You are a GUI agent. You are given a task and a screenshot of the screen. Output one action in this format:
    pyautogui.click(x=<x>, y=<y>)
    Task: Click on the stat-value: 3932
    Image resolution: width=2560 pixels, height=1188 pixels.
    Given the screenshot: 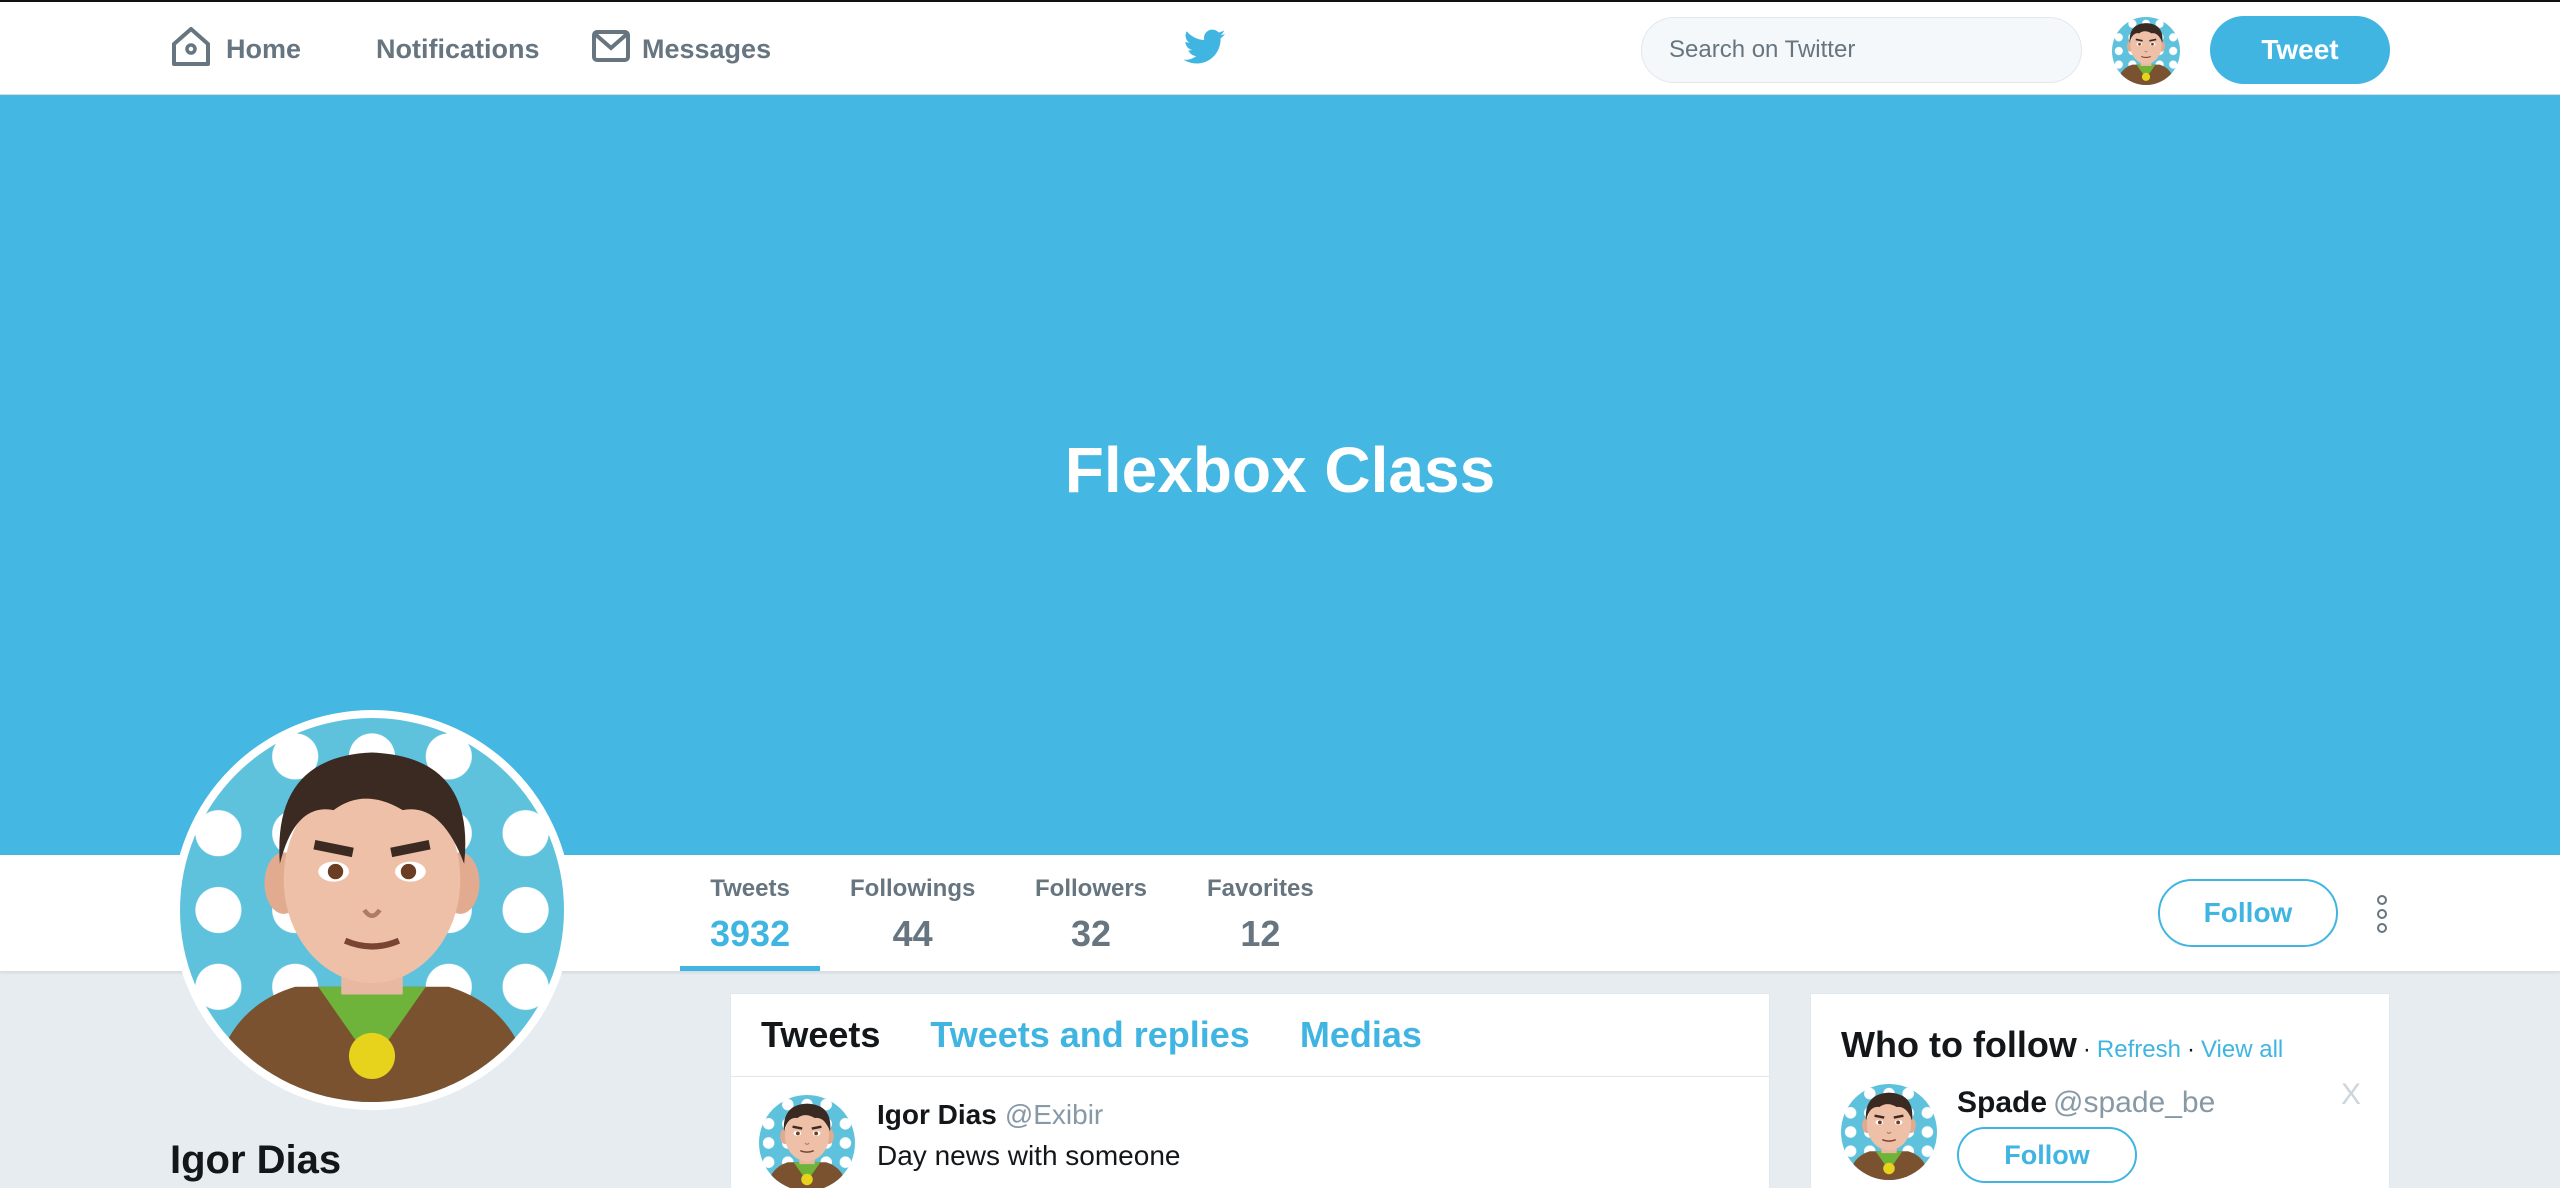 What is the action you would take?
    pyautogui.click(x=750, y=933)
    